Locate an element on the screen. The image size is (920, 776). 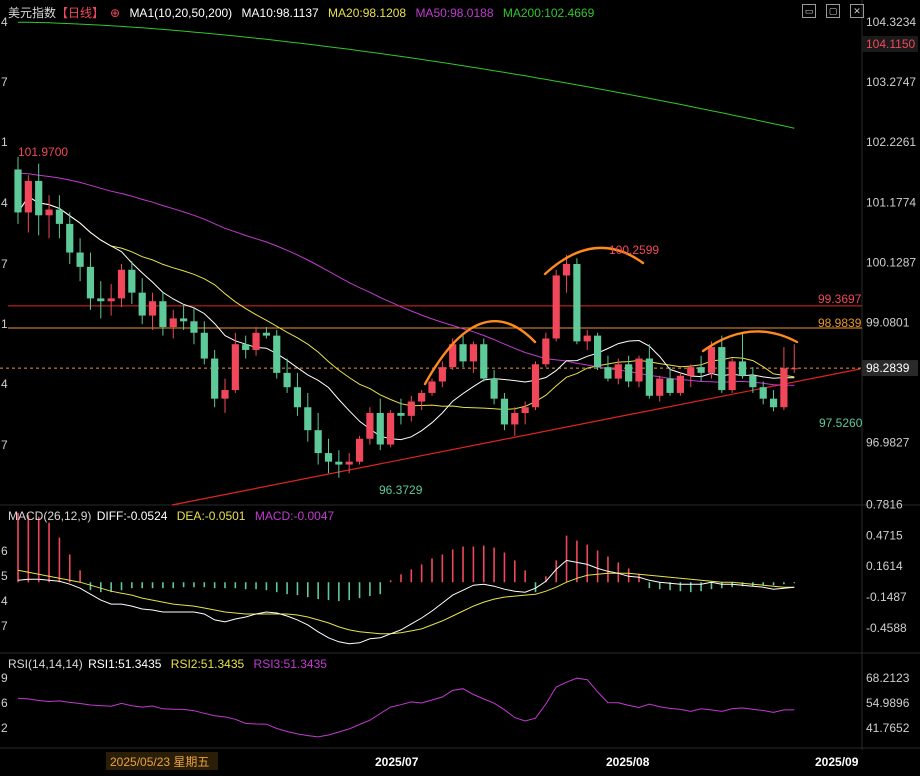
symbol-name: 美元指数 is located at coordinates (32, 13).